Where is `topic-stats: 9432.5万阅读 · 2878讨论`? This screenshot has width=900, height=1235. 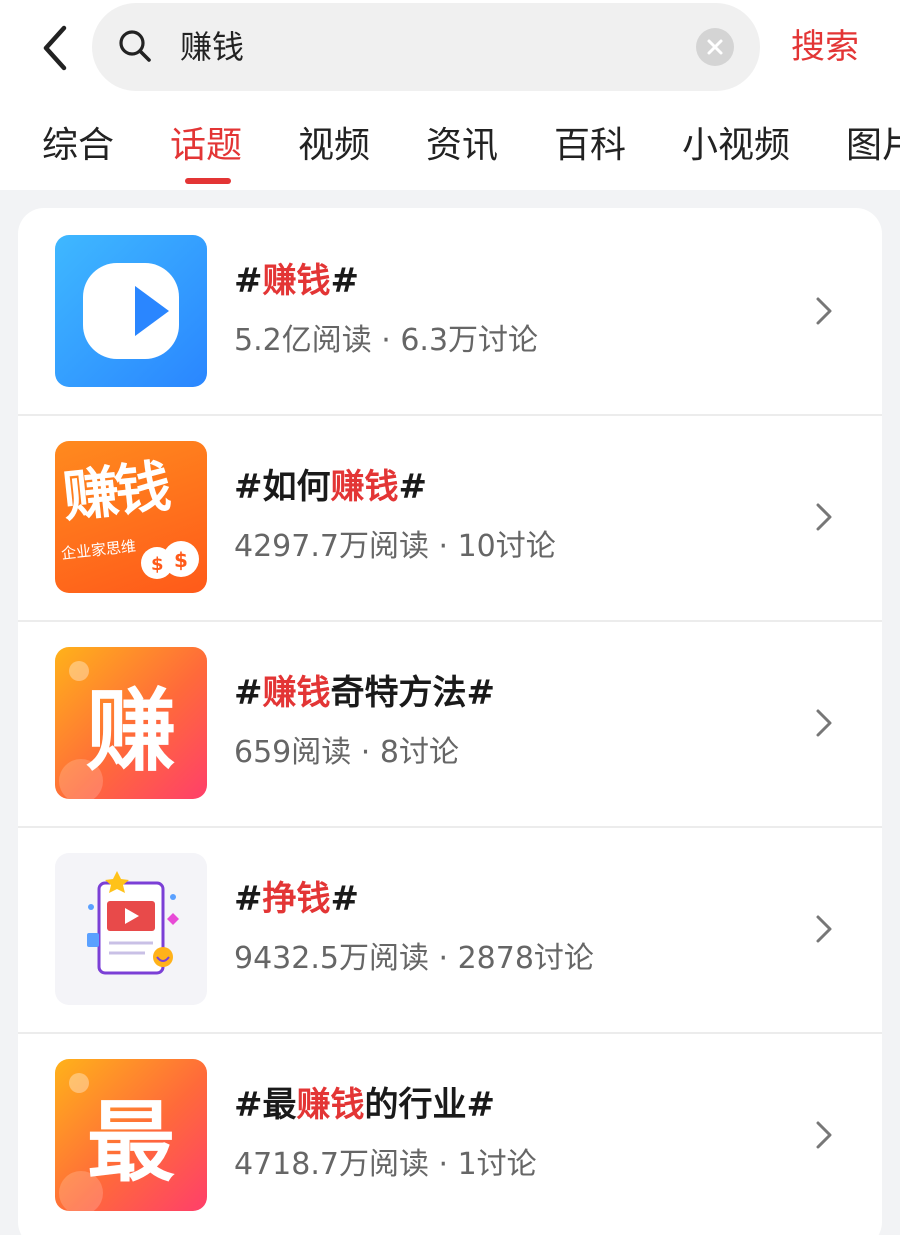 topic-stats: 9432.5万阅读 · 2878讨论 is located at coordinates (414, 958).